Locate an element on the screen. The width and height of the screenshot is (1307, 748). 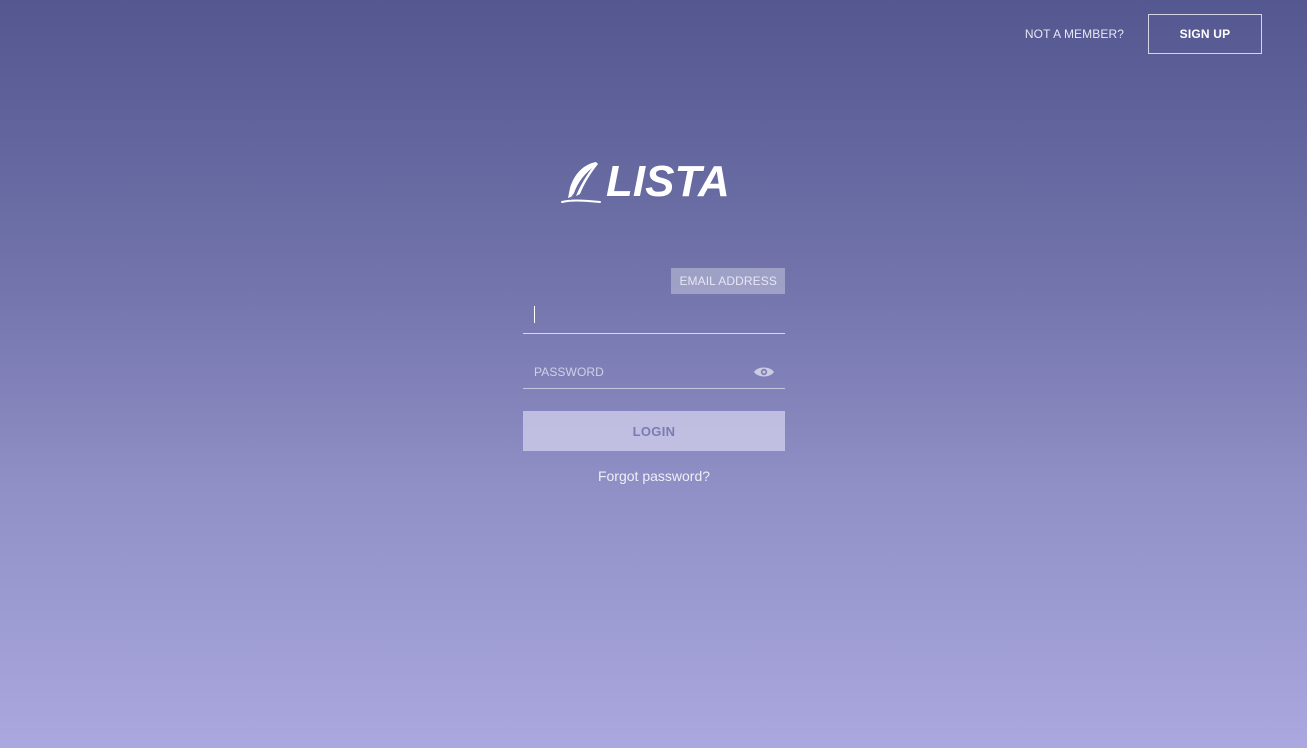
logo-text: LISTA is located at coordinates (668, 181).